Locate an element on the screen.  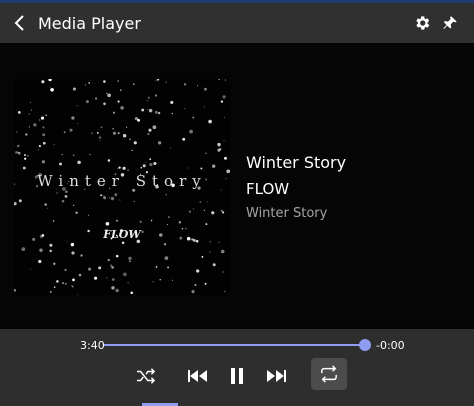
previous-button is located at coordinates (198, 376).